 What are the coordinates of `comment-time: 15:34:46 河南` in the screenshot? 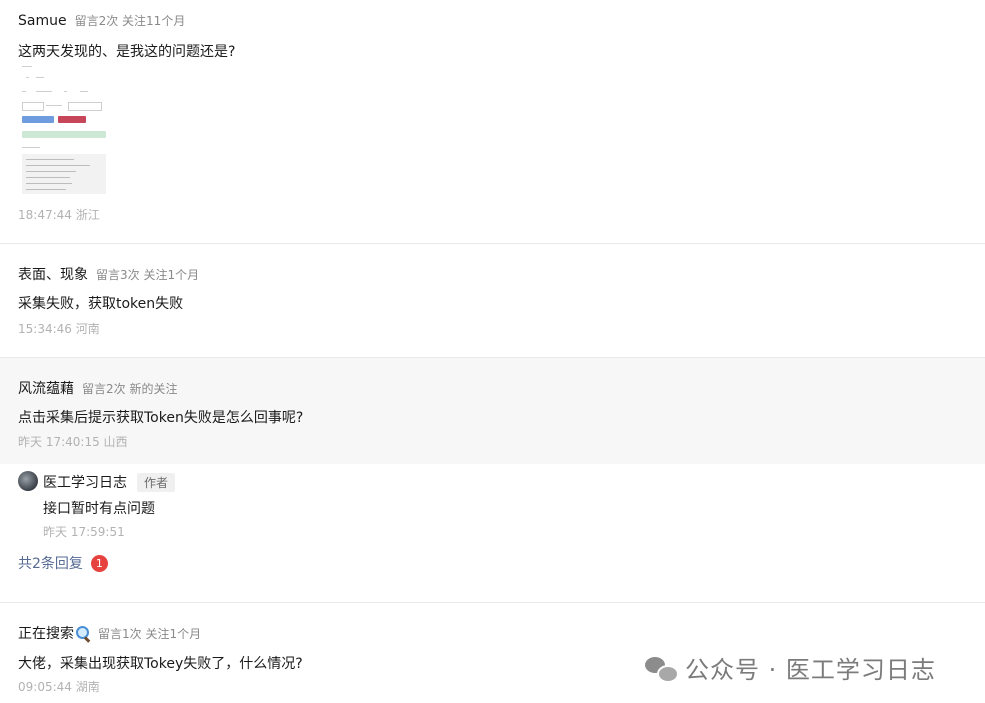 It's located at (59, 329).